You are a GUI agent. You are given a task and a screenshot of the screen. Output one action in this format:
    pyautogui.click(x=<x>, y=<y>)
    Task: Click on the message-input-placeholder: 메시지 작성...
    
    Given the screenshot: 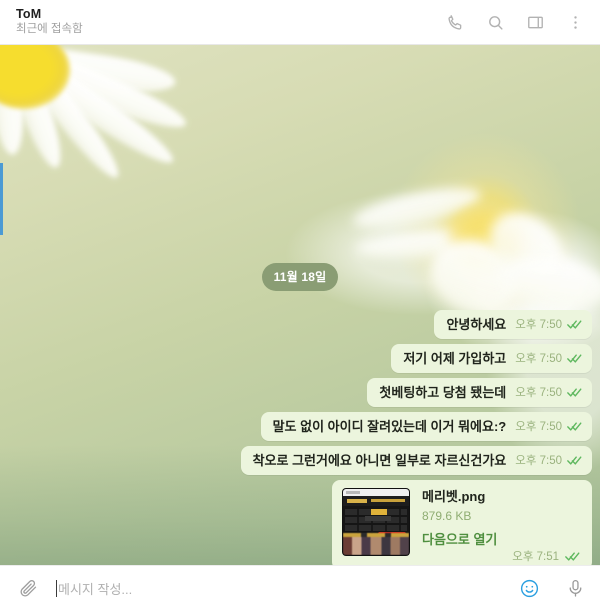 What is the action you would take?
    pyautogui.click(x=95, y=589)
    